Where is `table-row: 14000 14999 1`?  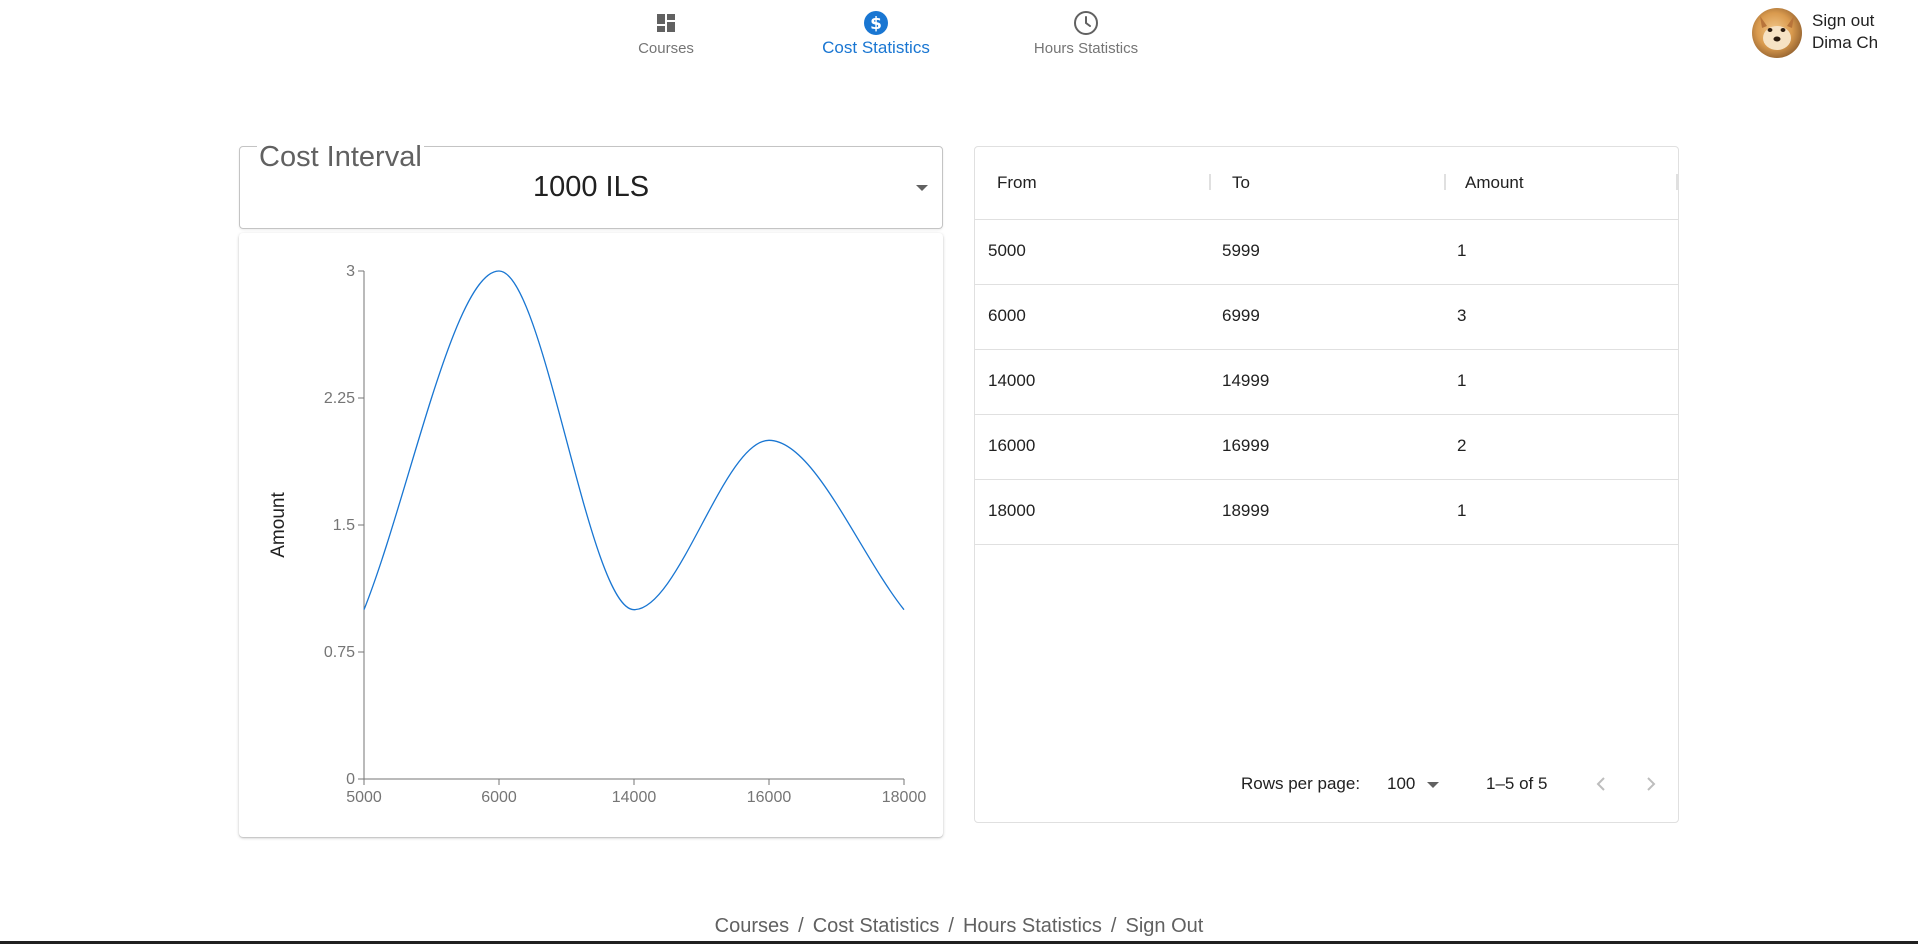
table-row: 14000 14999 1 is located at coordinates (1326, 382).